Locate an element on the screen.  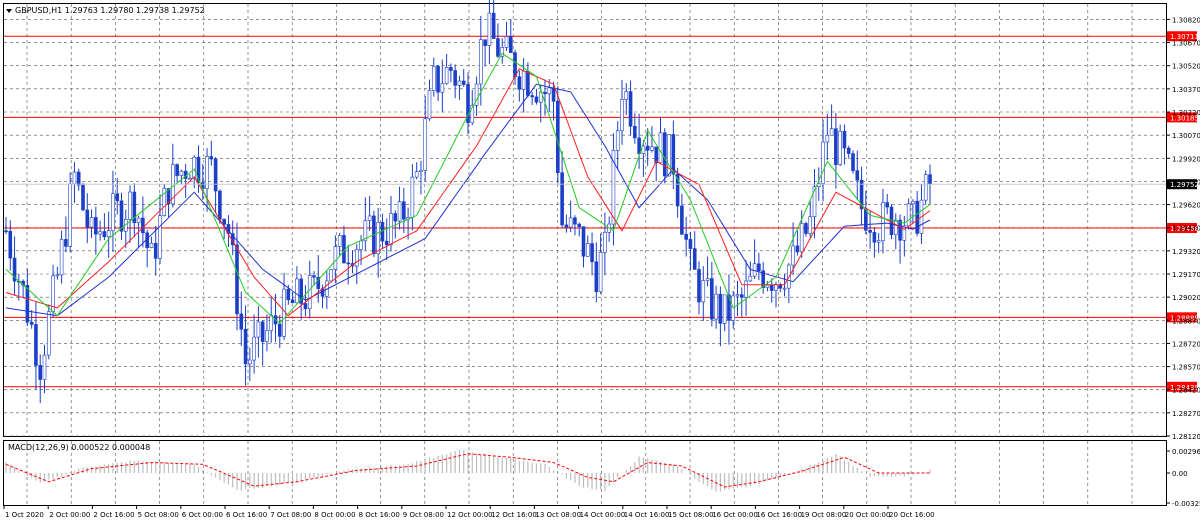
price-tick-label: 1.29020 is located at coordinates (1186, 298).